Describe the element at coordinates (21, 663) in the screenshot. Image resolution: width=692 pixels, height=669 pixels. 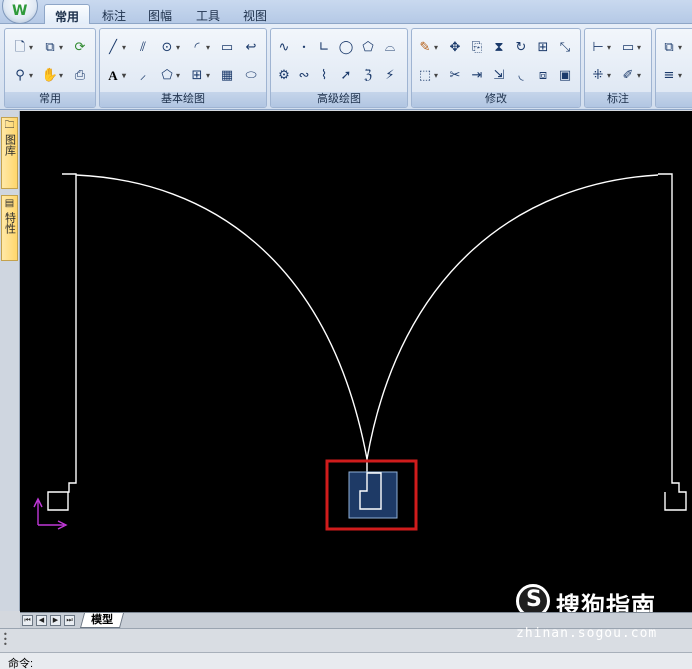
I see `command-prompt: 命令:` at that location.